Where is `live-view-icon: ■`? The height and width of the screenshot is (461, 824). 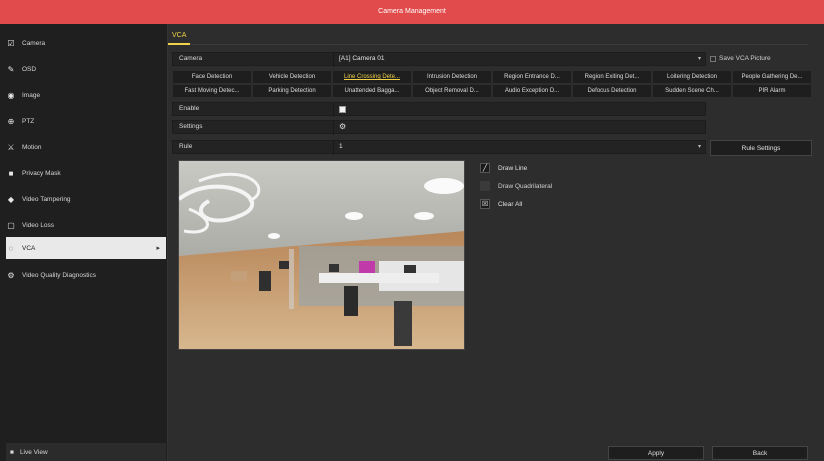 live-view-icon: ■ is located at coordinates (12, 452).